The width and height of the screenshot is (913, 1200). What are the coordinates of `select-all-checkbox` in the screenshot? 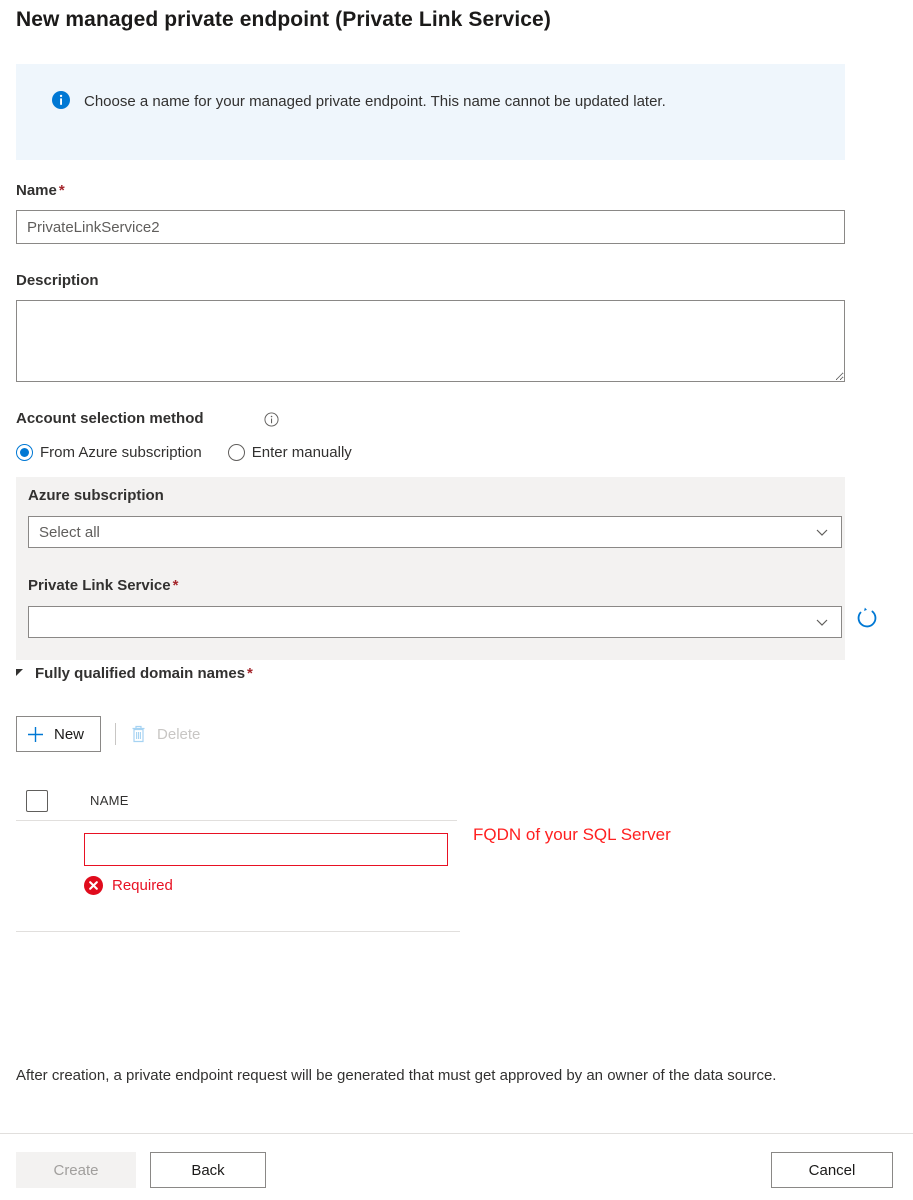 It's located at (37, 800).